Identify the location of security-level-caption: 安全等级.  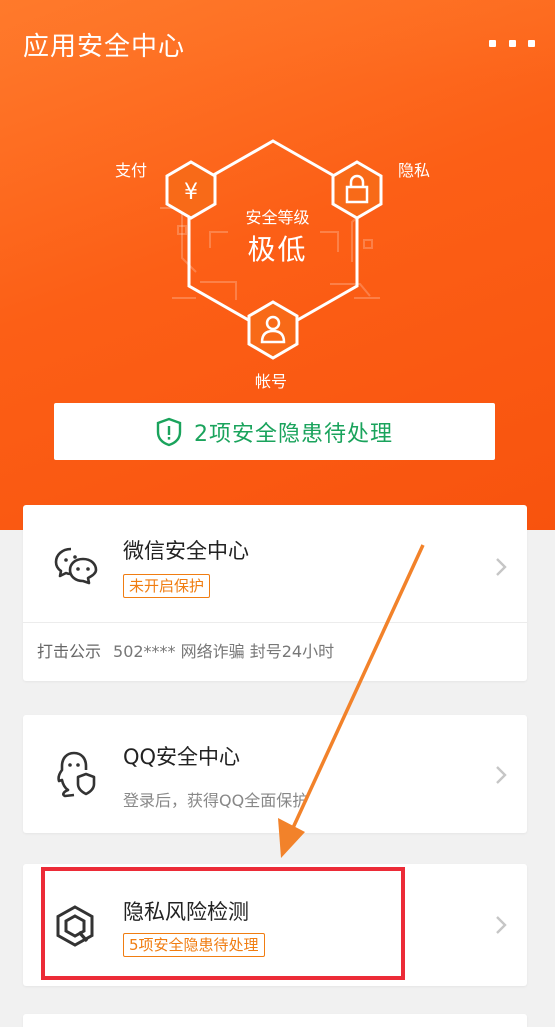
(277, 217).